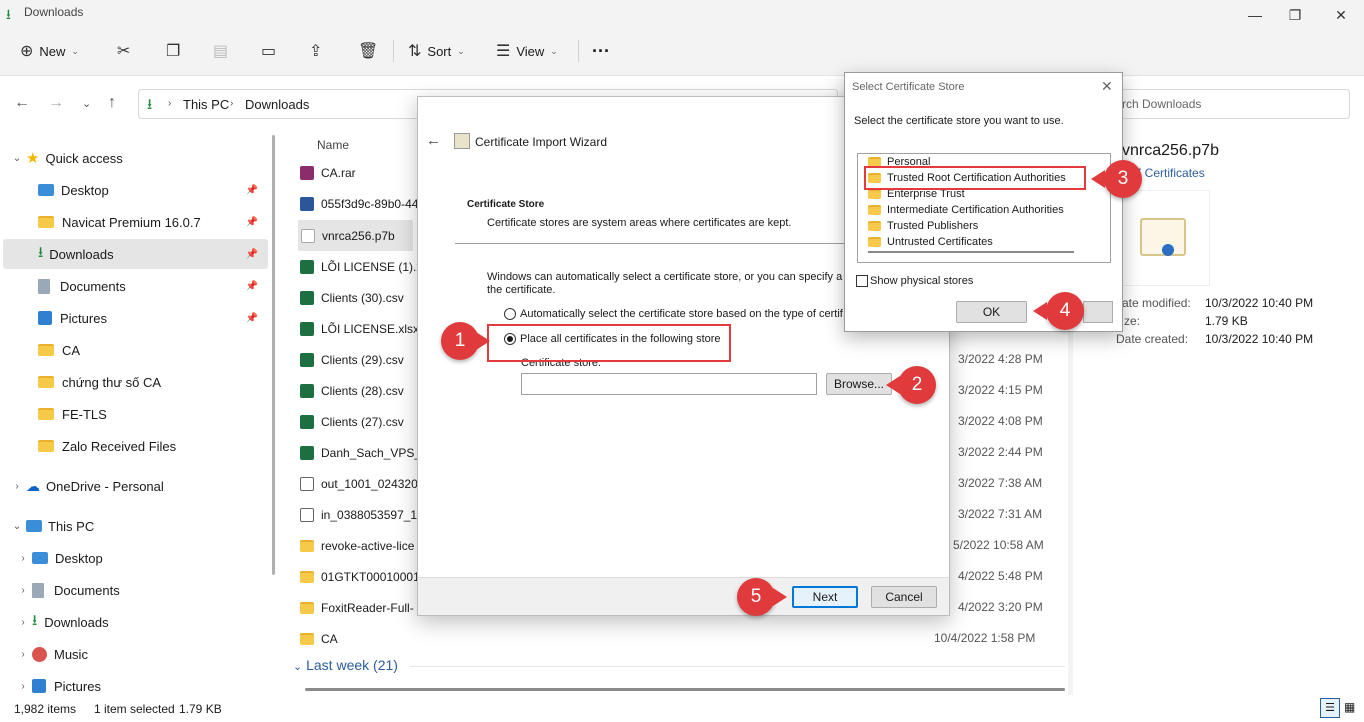 This screenshot has height=722, width=1364. Describe the element at coordinates (22, 103) in the screenshot. I see `back-button: ←` at that location.